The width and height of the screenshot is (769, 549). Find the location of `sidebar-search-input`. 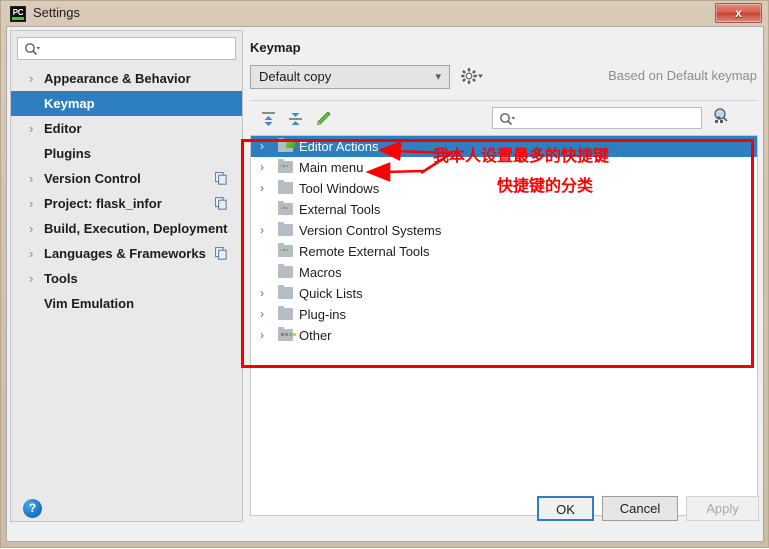

sidebar-search-input is located at coordinates (126, 48).